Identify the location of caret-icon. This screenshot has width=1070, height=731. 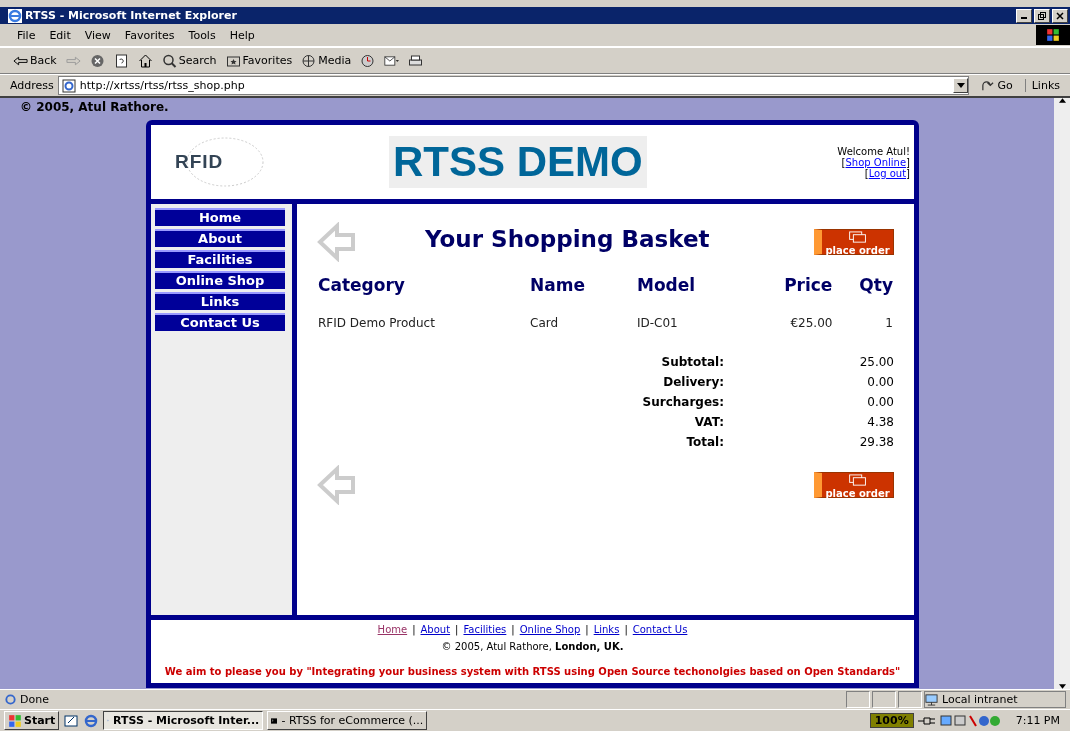
(960, 85).